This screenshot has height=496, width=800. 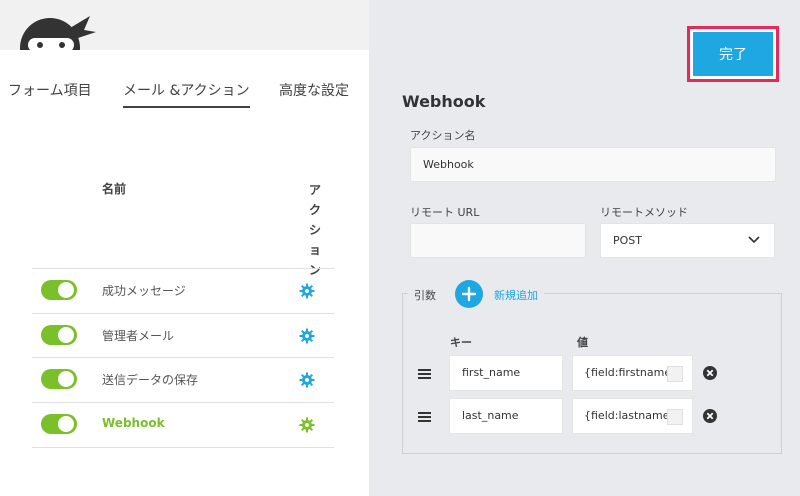 I want to click on add-argument-button, so click(x=469, y=294).